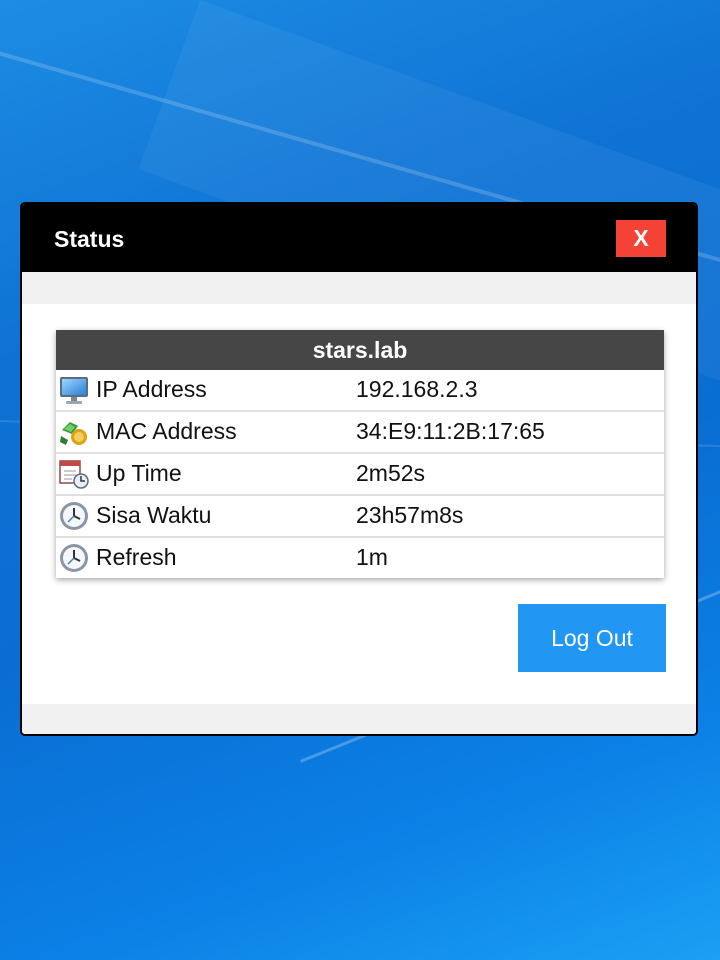  What do you see at coordinates (74, 474) in the screenshot?
I see `calendar-clock-icon` at bounding box center [74, 474].